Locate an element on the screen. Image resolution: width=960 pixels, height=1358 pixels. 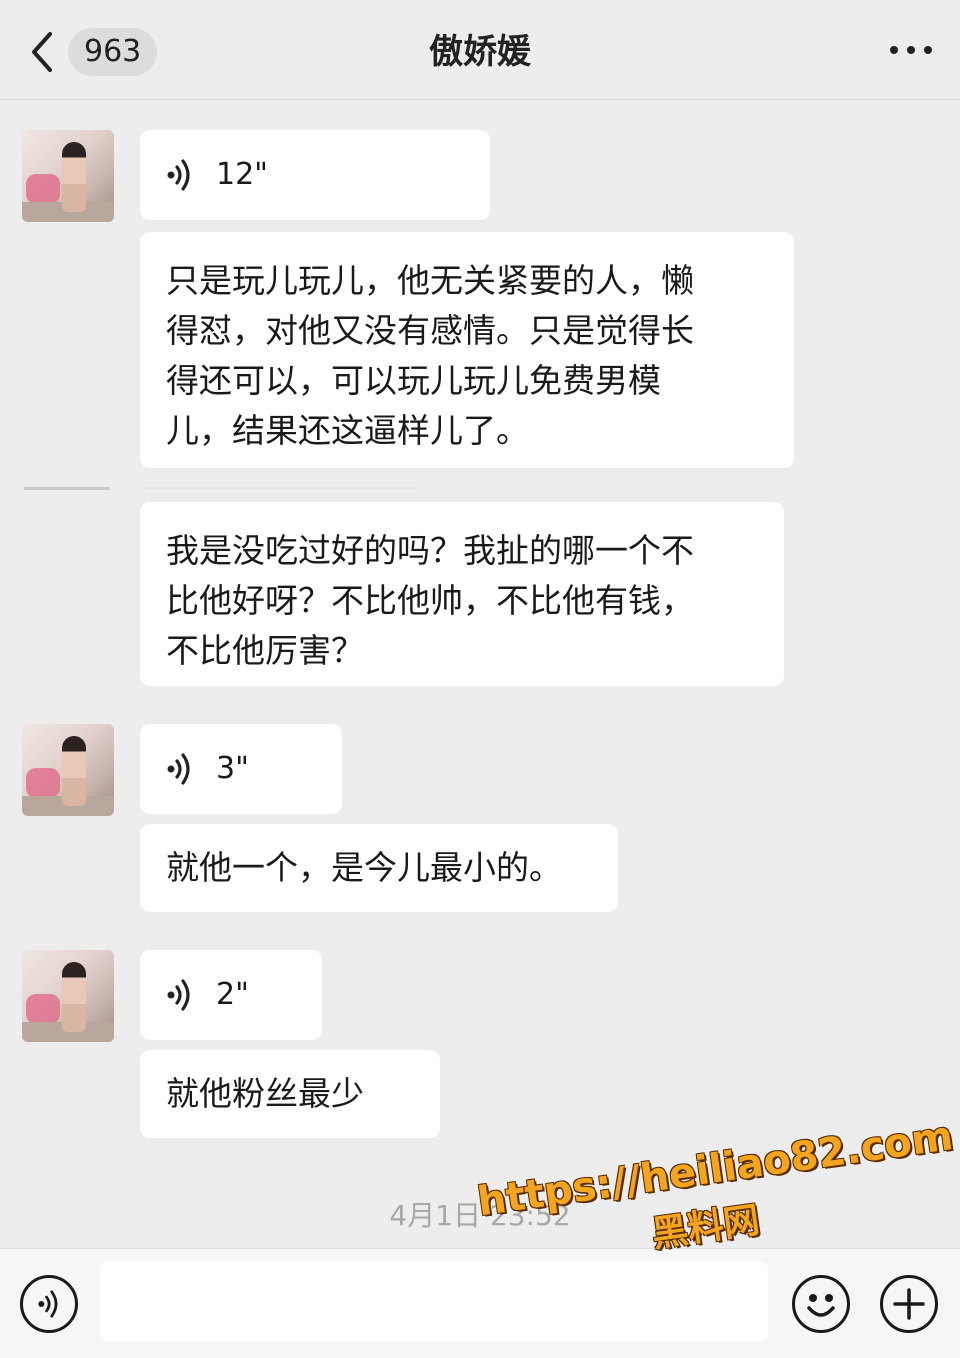
text-message-bubble: 就他一个，是今儿最小的。 is located at coordinates (379, 868).